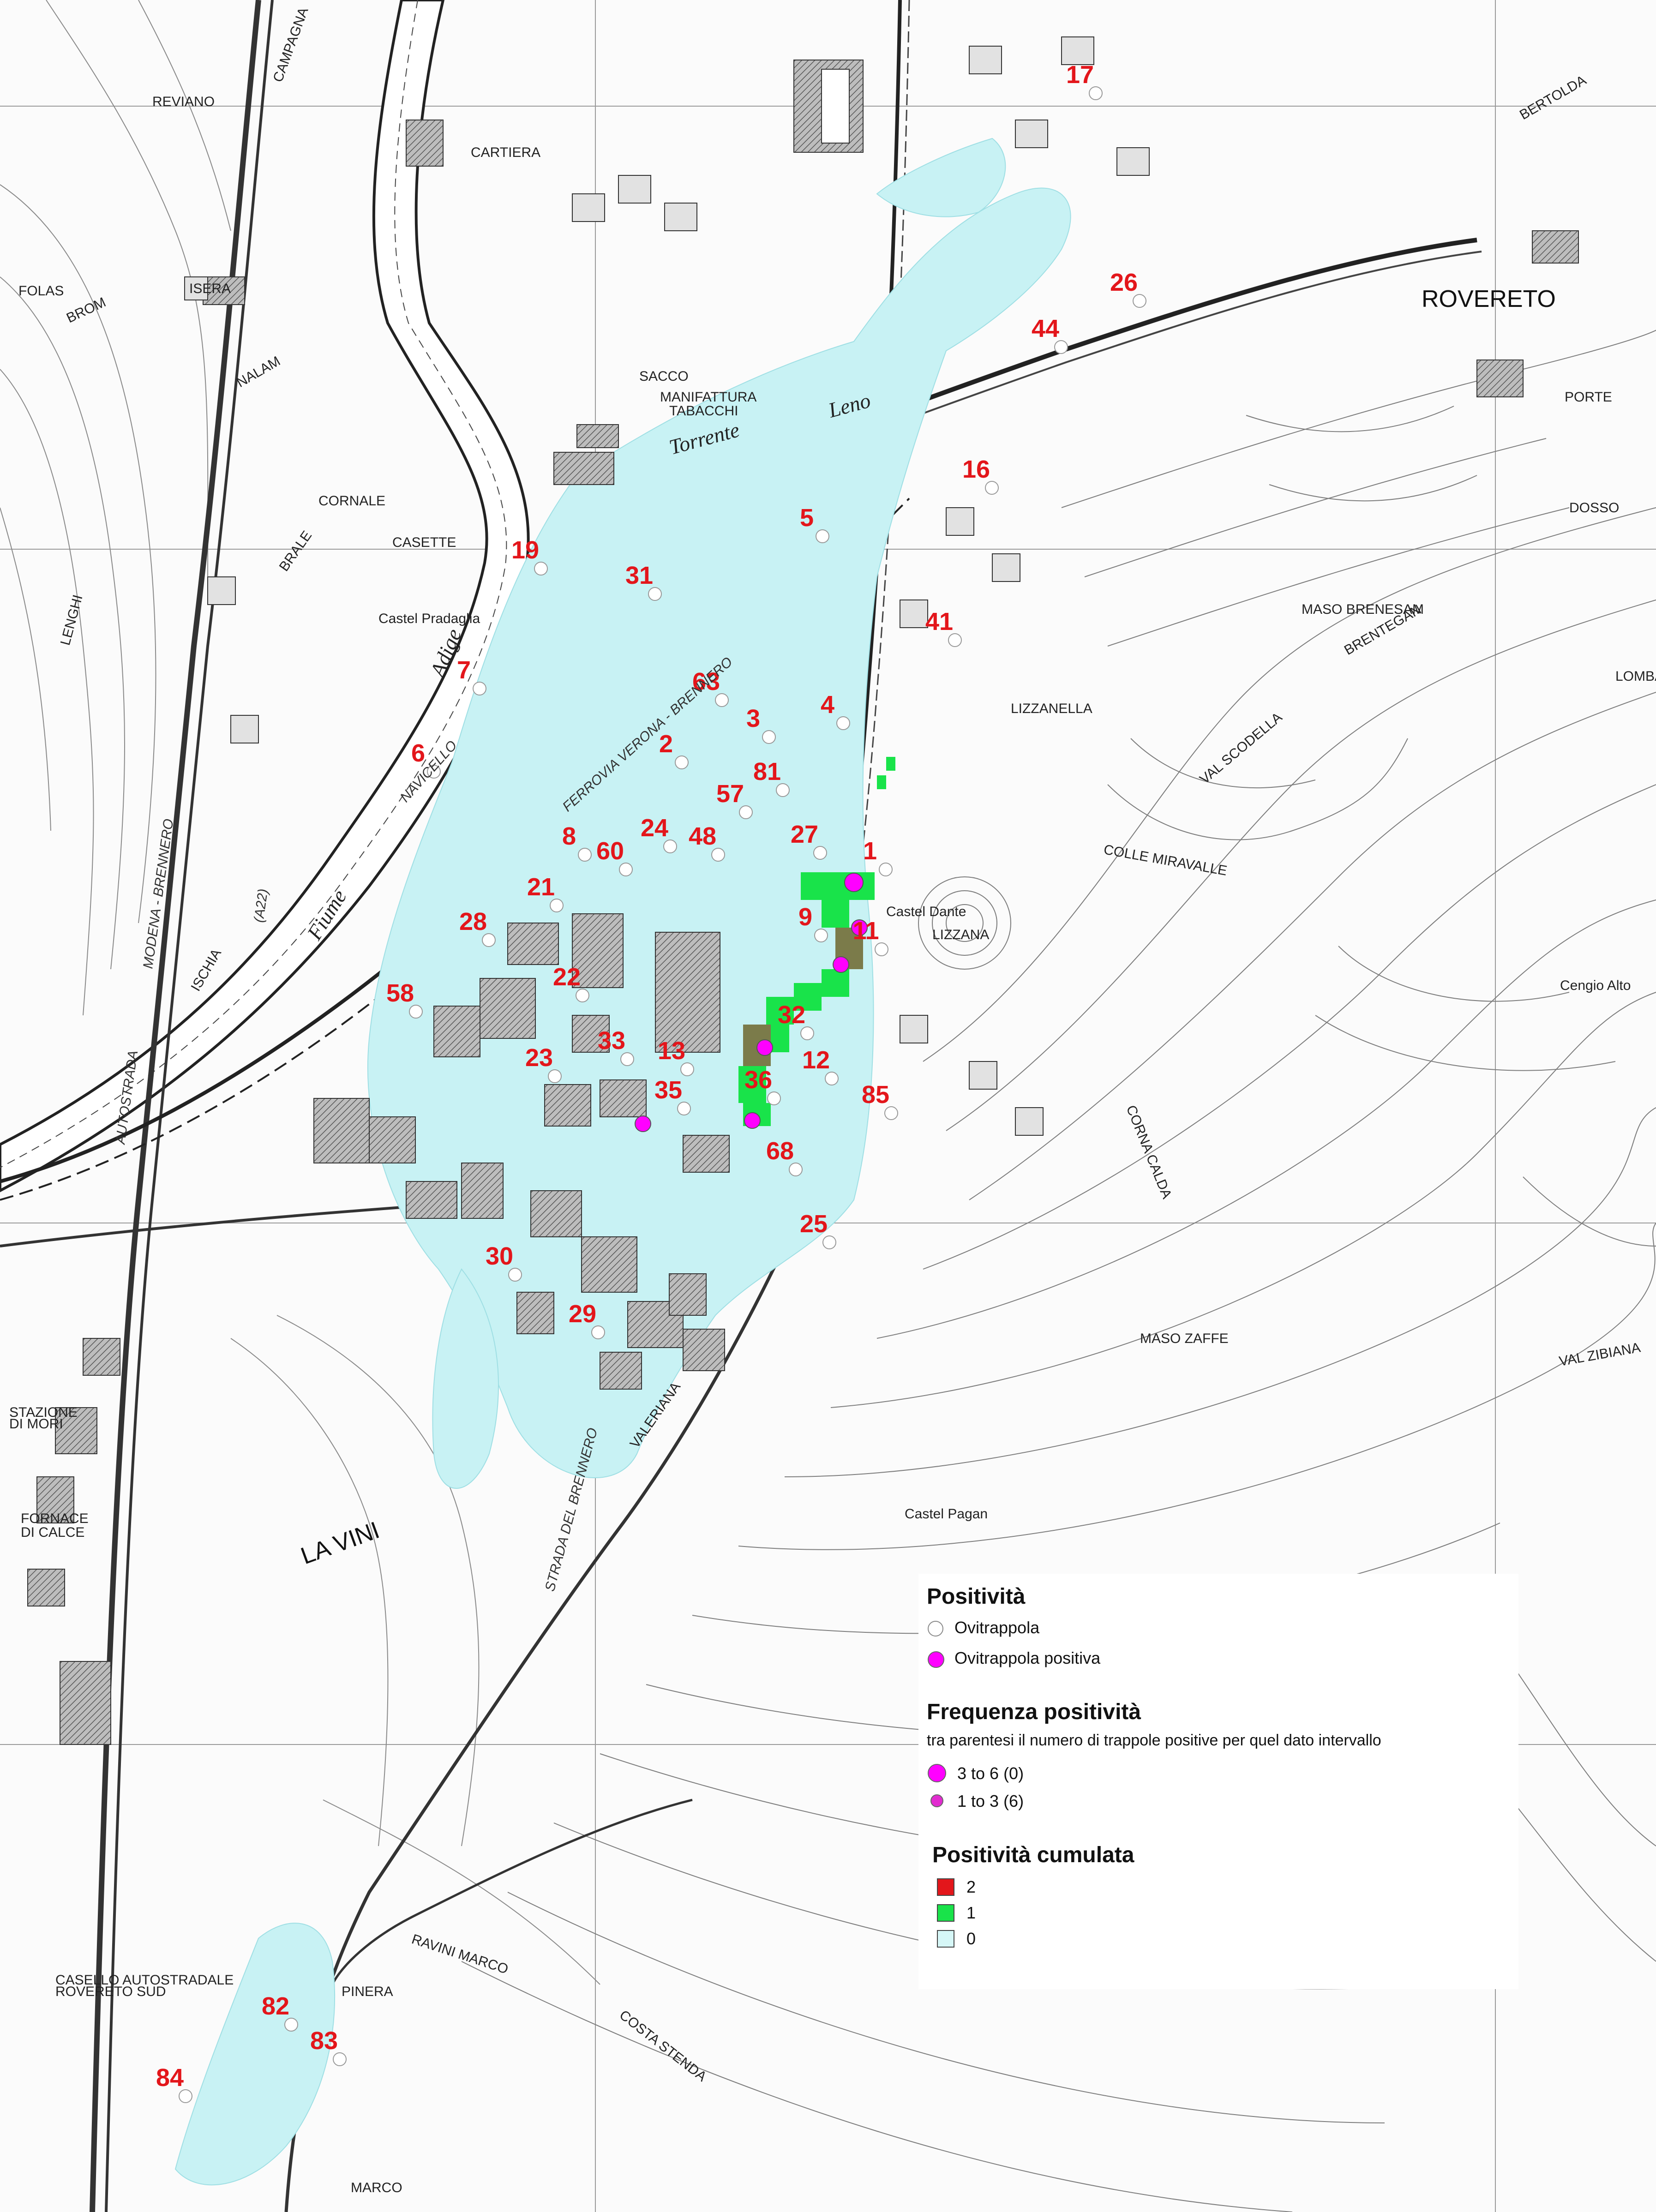 The width and height of the screenshot is (1656, 2212). What do you see at coordinates (1635, 676) in the screenshot?
I see `label-lombardi: LOMBARDI` at bounding box center [1635, 676].